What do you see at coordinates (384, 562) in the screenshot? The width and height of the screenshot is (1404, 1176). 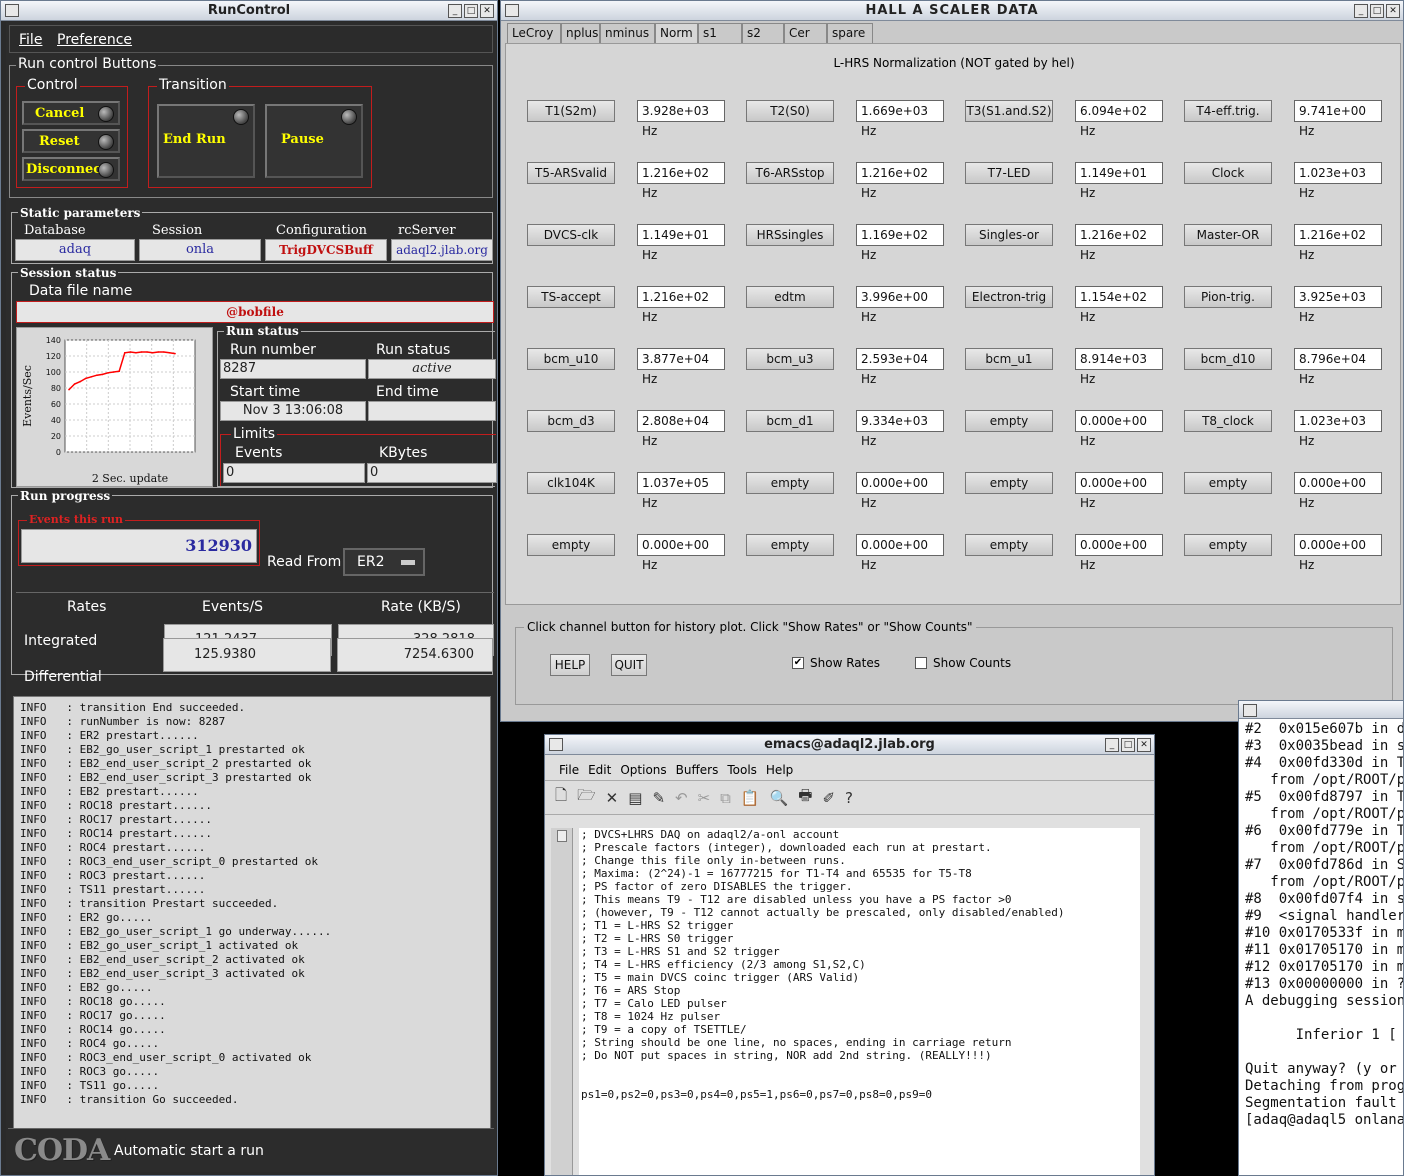 I see `read-from-select: ER2` at bounding box center [384, 562].